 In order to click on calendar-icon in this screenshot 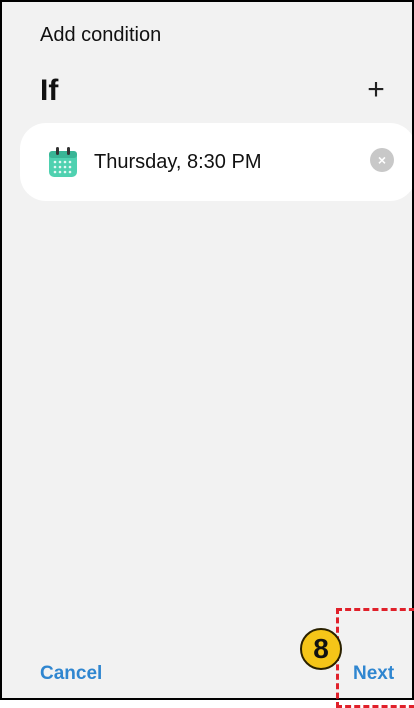, I will do `click(63, 162)`.